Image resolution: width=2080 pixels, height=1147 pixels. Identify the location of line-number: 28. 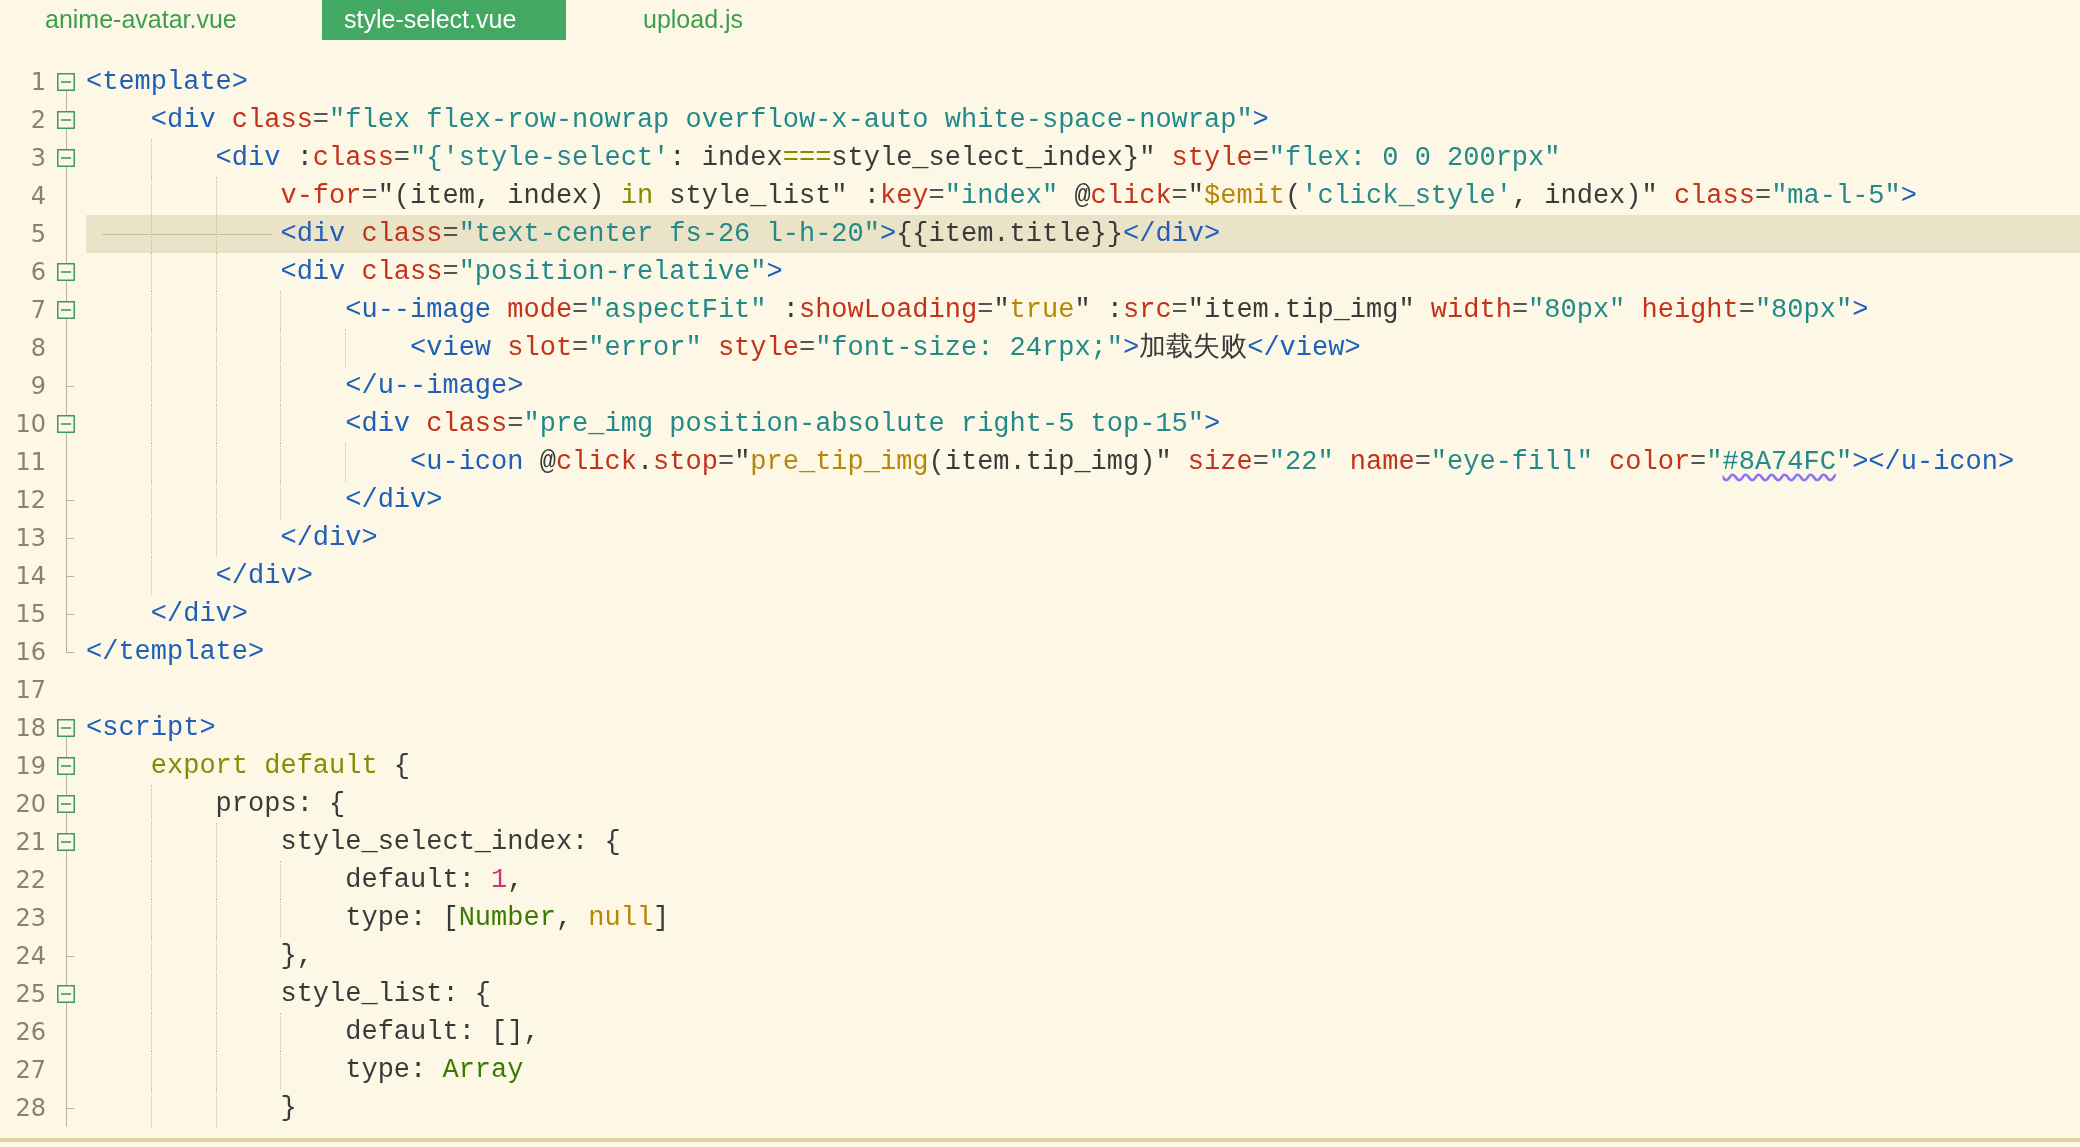
(30, 1108).